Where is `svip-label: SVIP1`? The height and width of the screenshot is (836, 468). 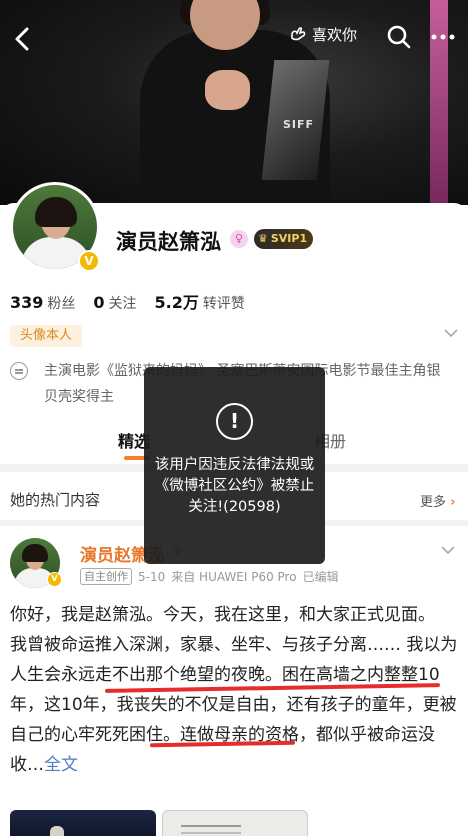 svip-label: SVIP1 is located at coordinates (289, 238).